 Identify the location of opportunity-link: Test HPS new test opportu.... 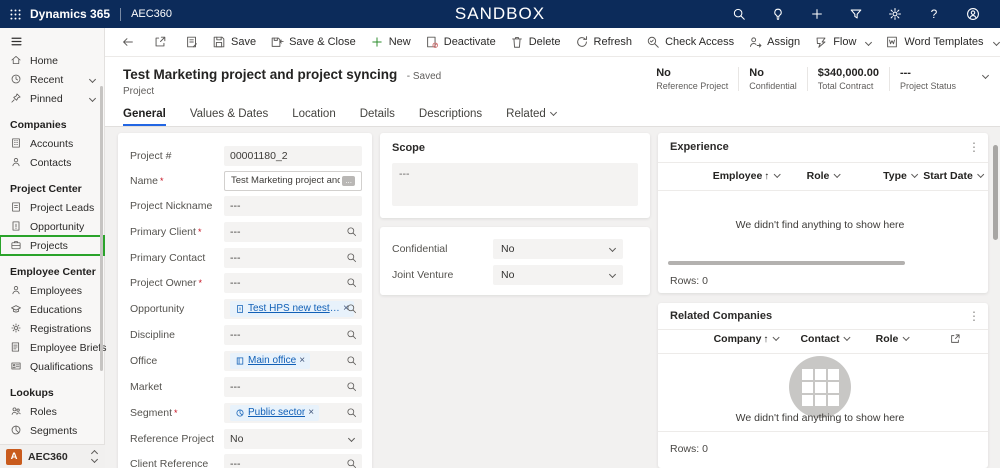
(294, 309).